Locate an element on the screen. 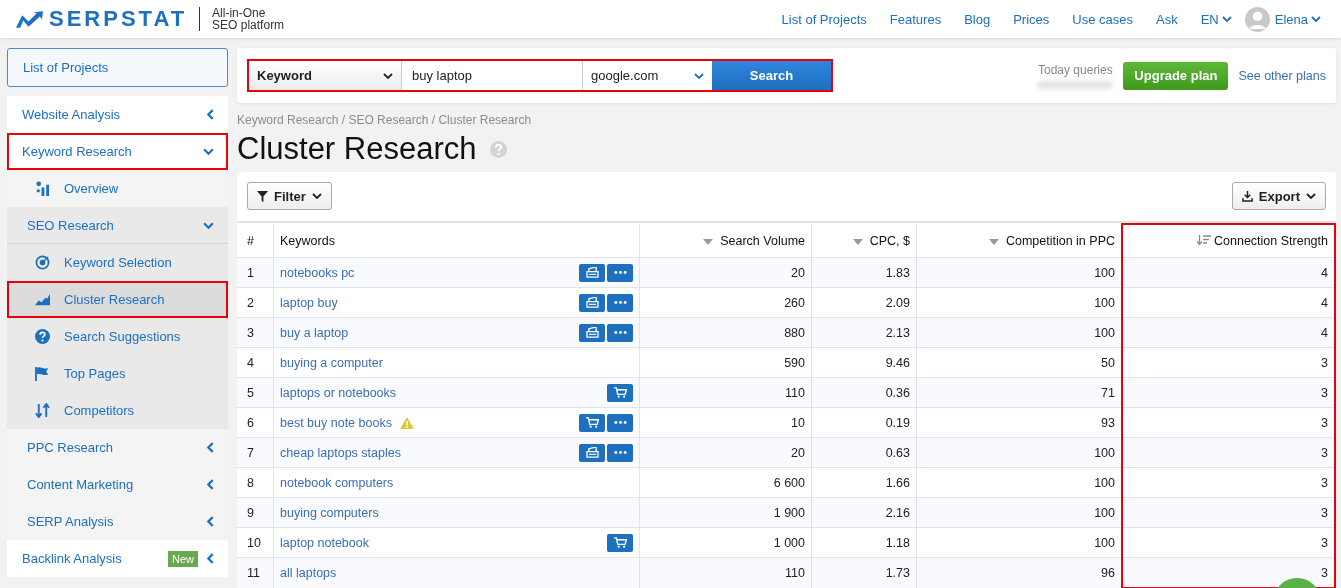 Image resolution: width=1341 pixels, height=588 pixels. nav-link: Blog is located at coordinates (977, 19).